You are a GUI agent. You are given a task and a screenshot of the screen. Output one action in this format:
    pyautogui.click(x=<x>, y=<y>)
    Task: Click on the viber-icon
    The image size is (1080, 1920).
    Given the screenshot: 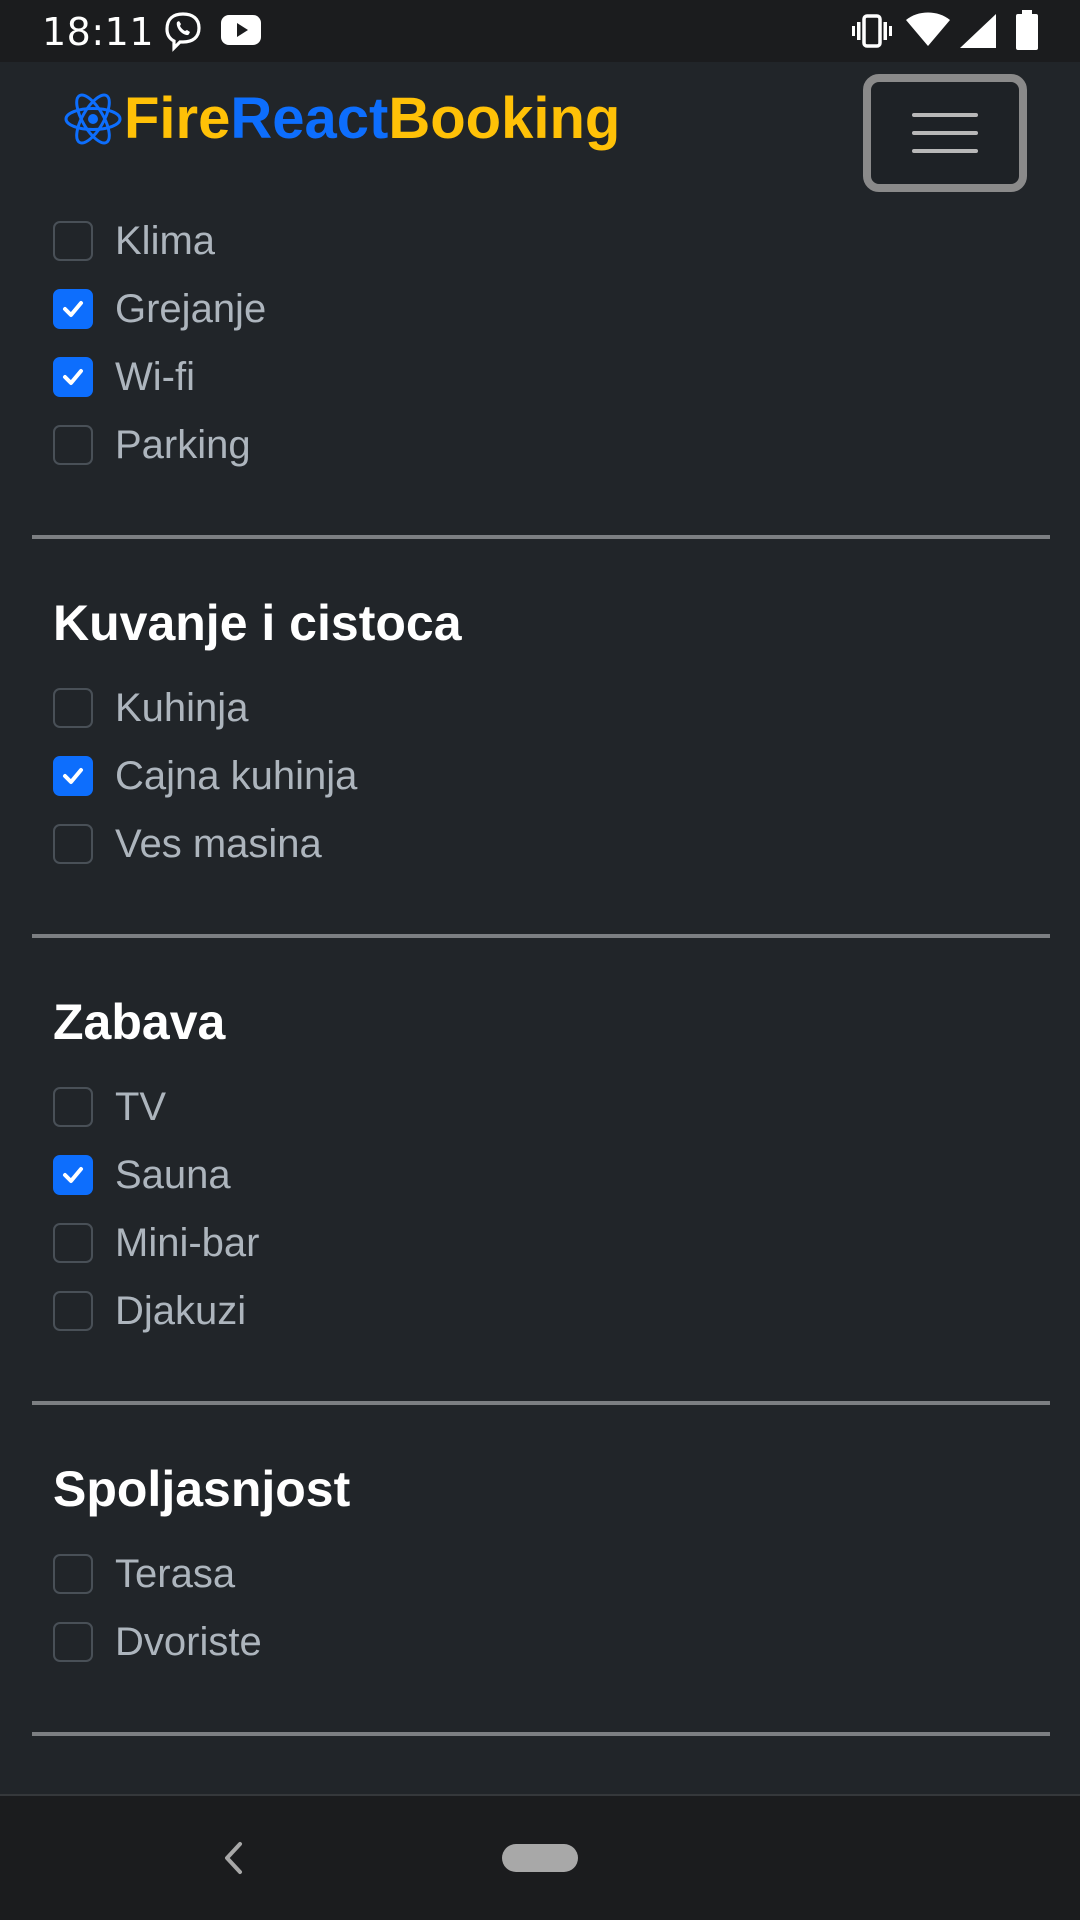 What is the action you would take?
    pyautogui.click(x=183, y=32)
    